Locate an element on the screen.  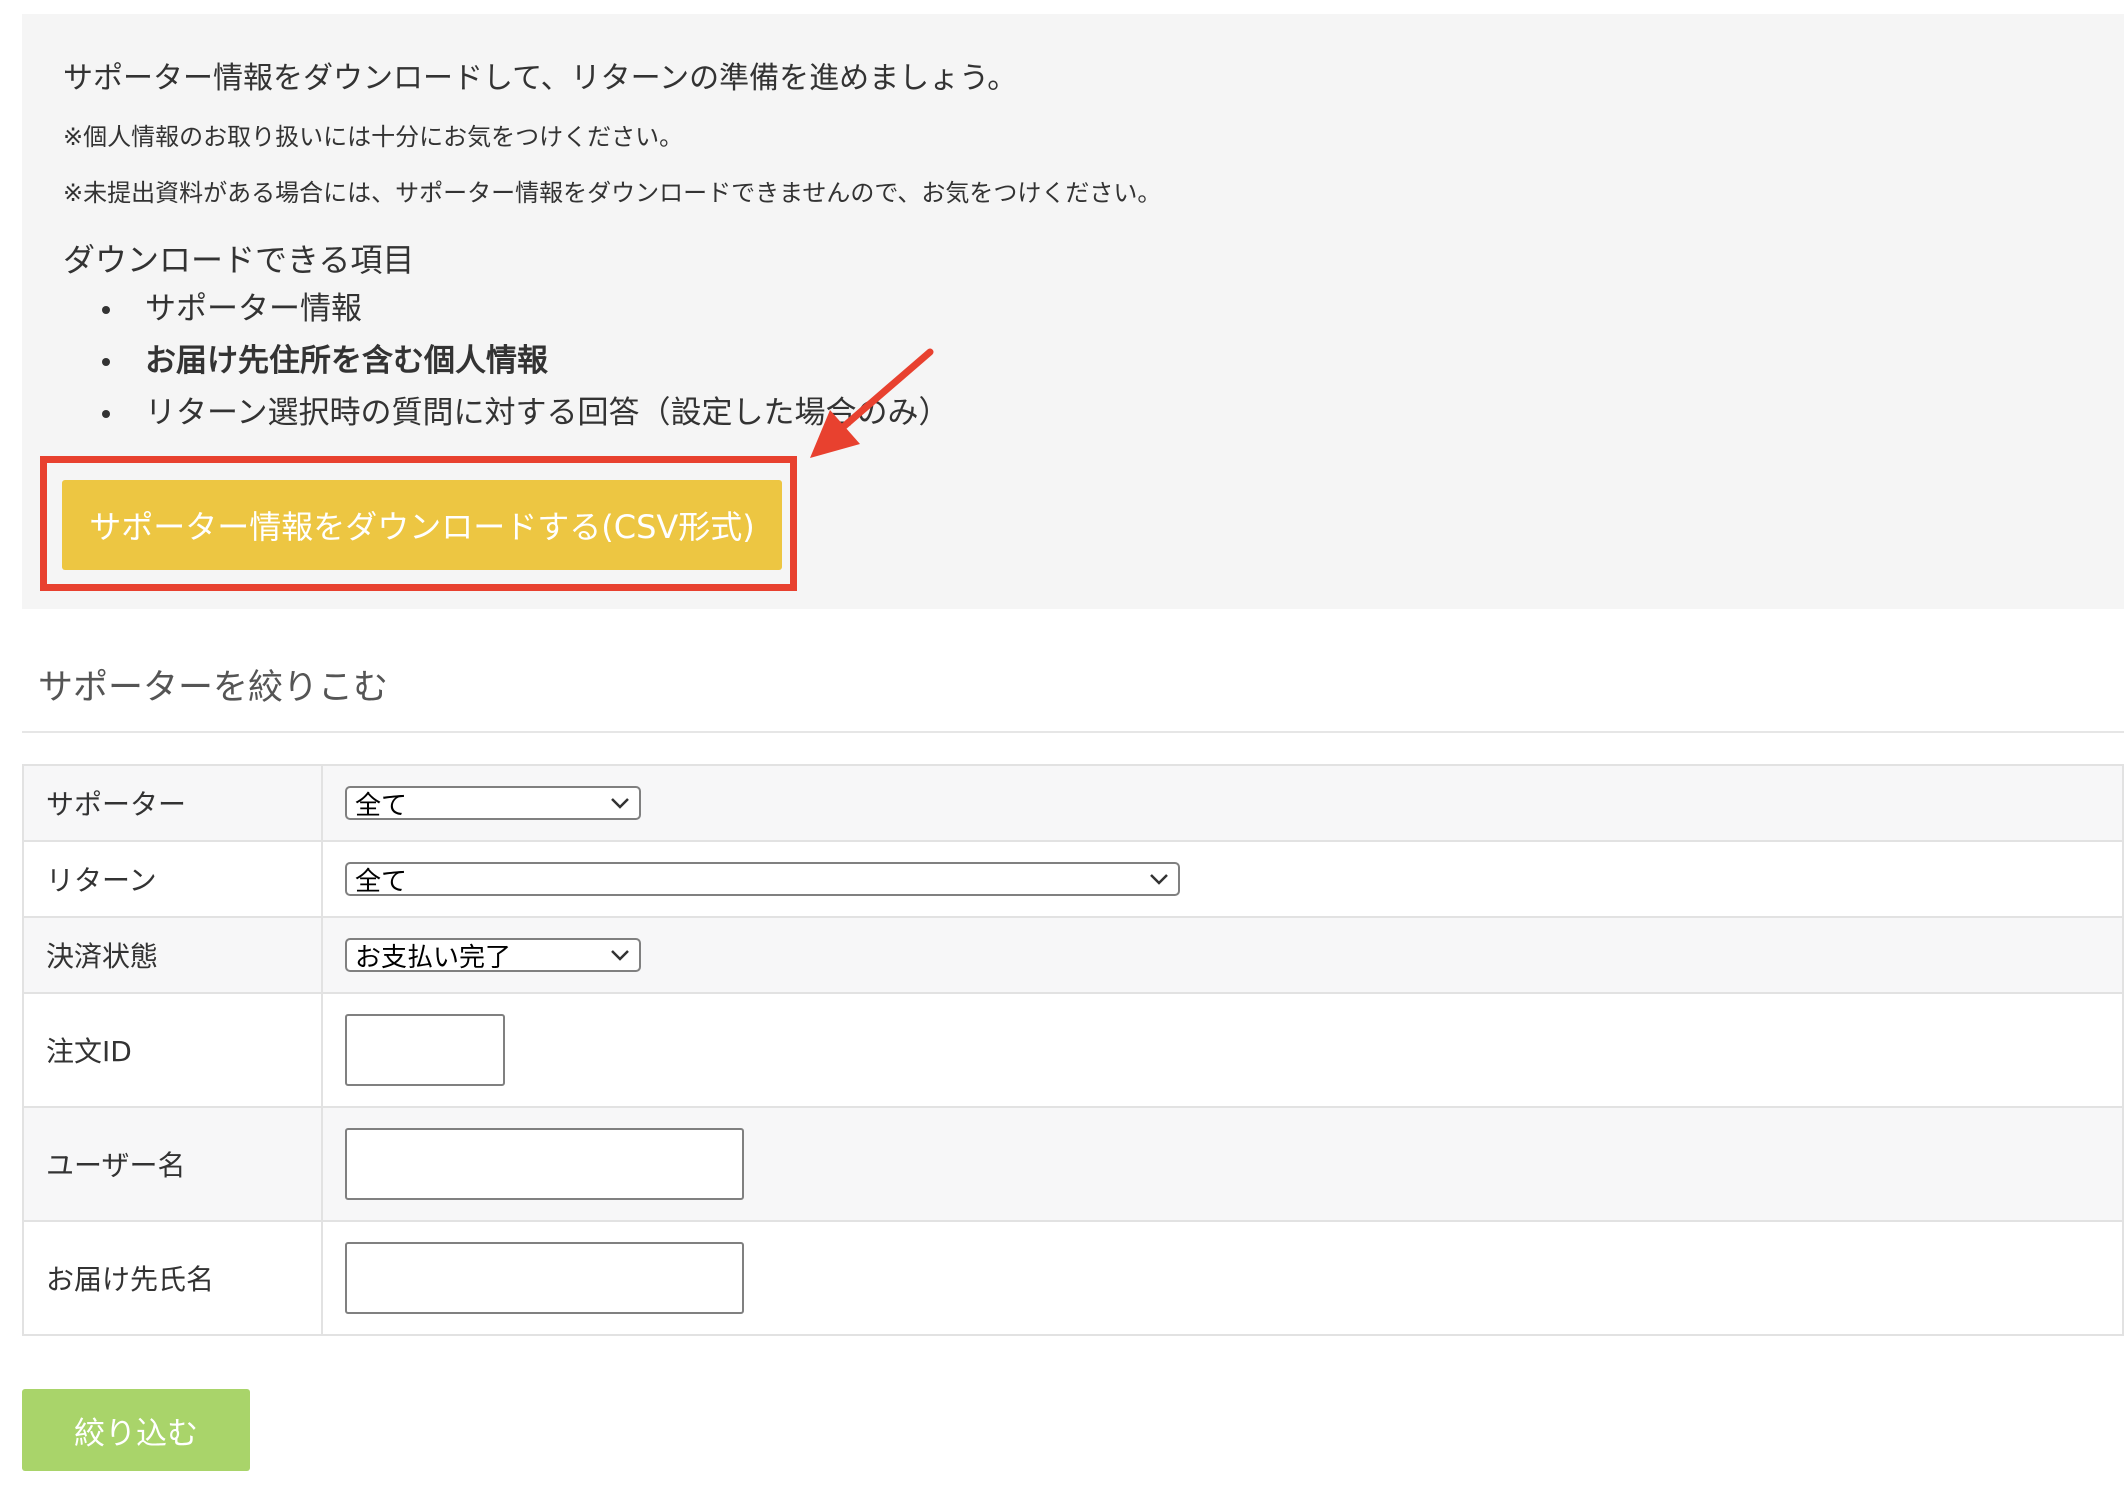
filter-row-recipient-name: お届け先氏名 is located at coordinates (1073, 1277).